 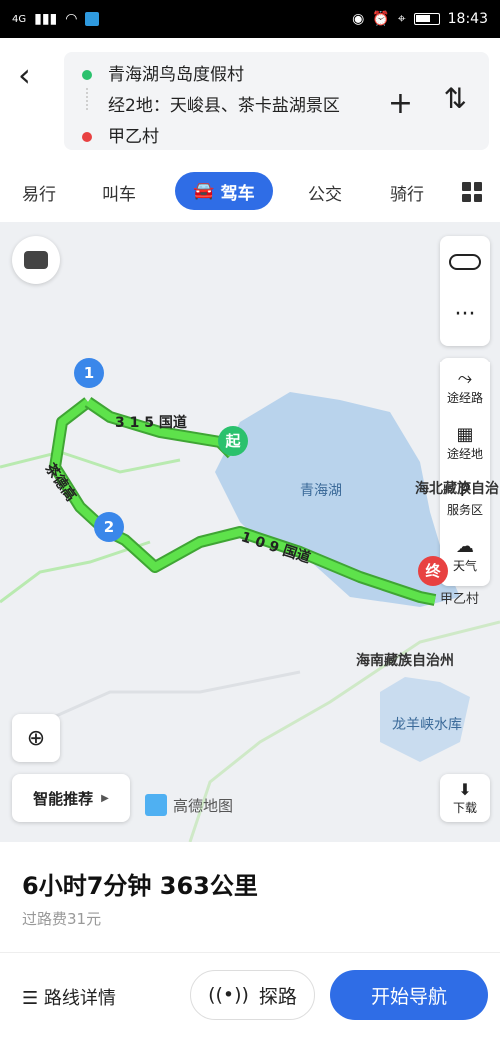 I want to click on start-label: 开始导航, so click(x=408, y=996).